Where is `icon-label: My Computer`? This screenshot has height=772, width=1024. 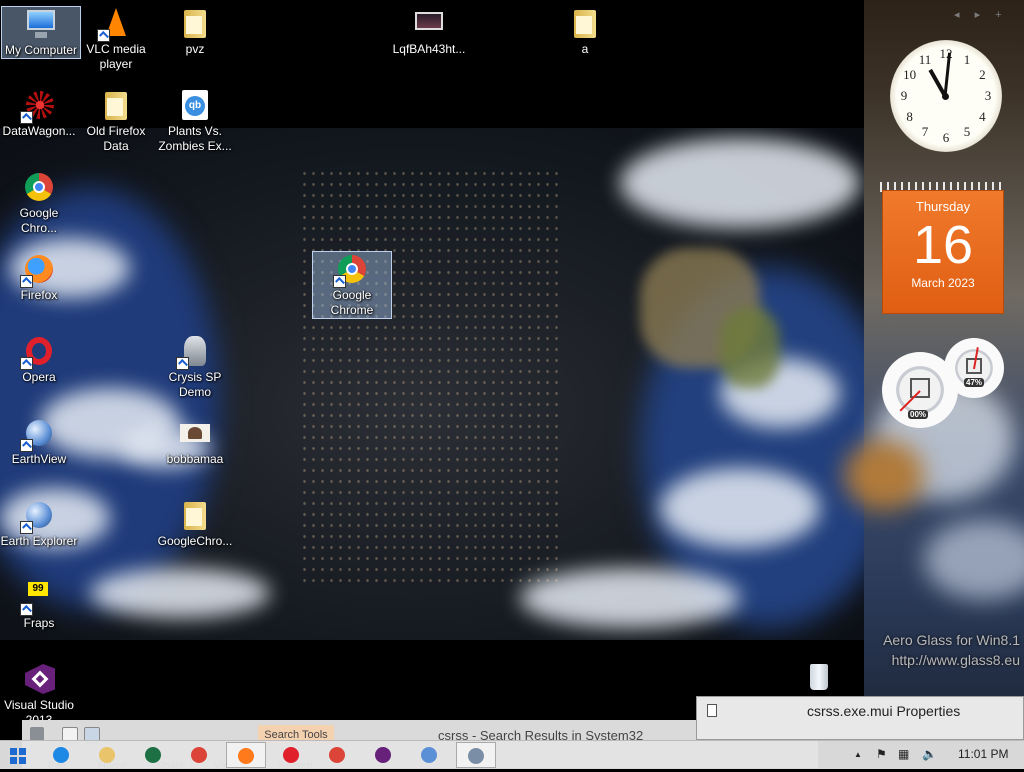
icon-label: My Computer is located at coordinates (41, 50).